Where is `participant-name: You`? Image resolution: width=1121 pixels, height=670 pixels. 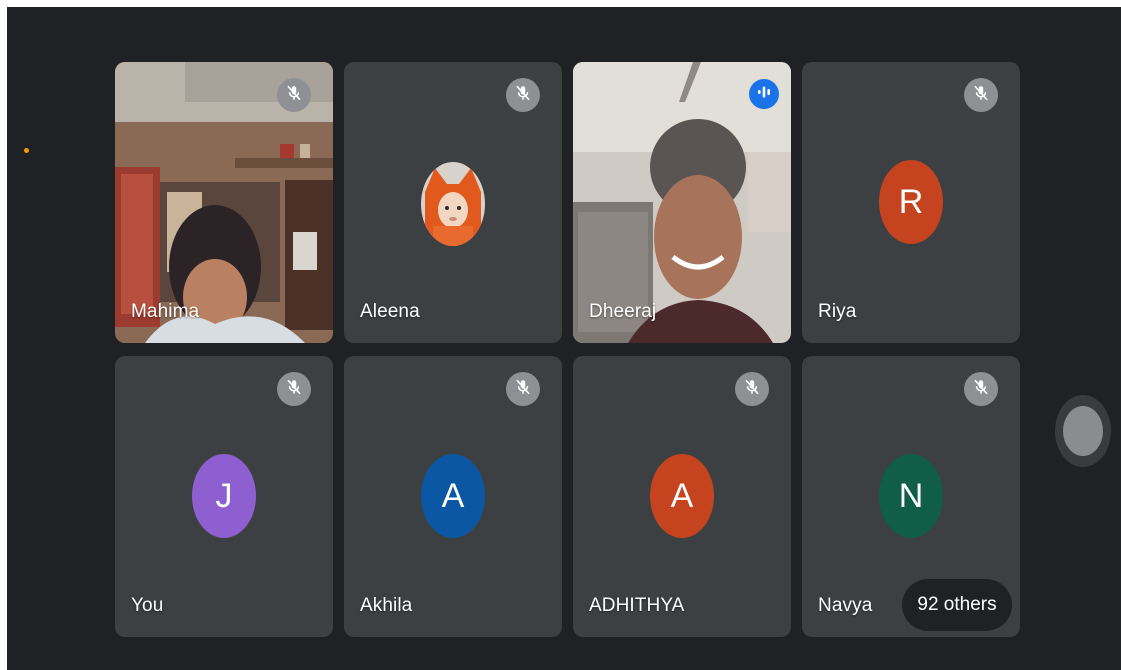
participant-name: You is located at coordinates (147, 605).